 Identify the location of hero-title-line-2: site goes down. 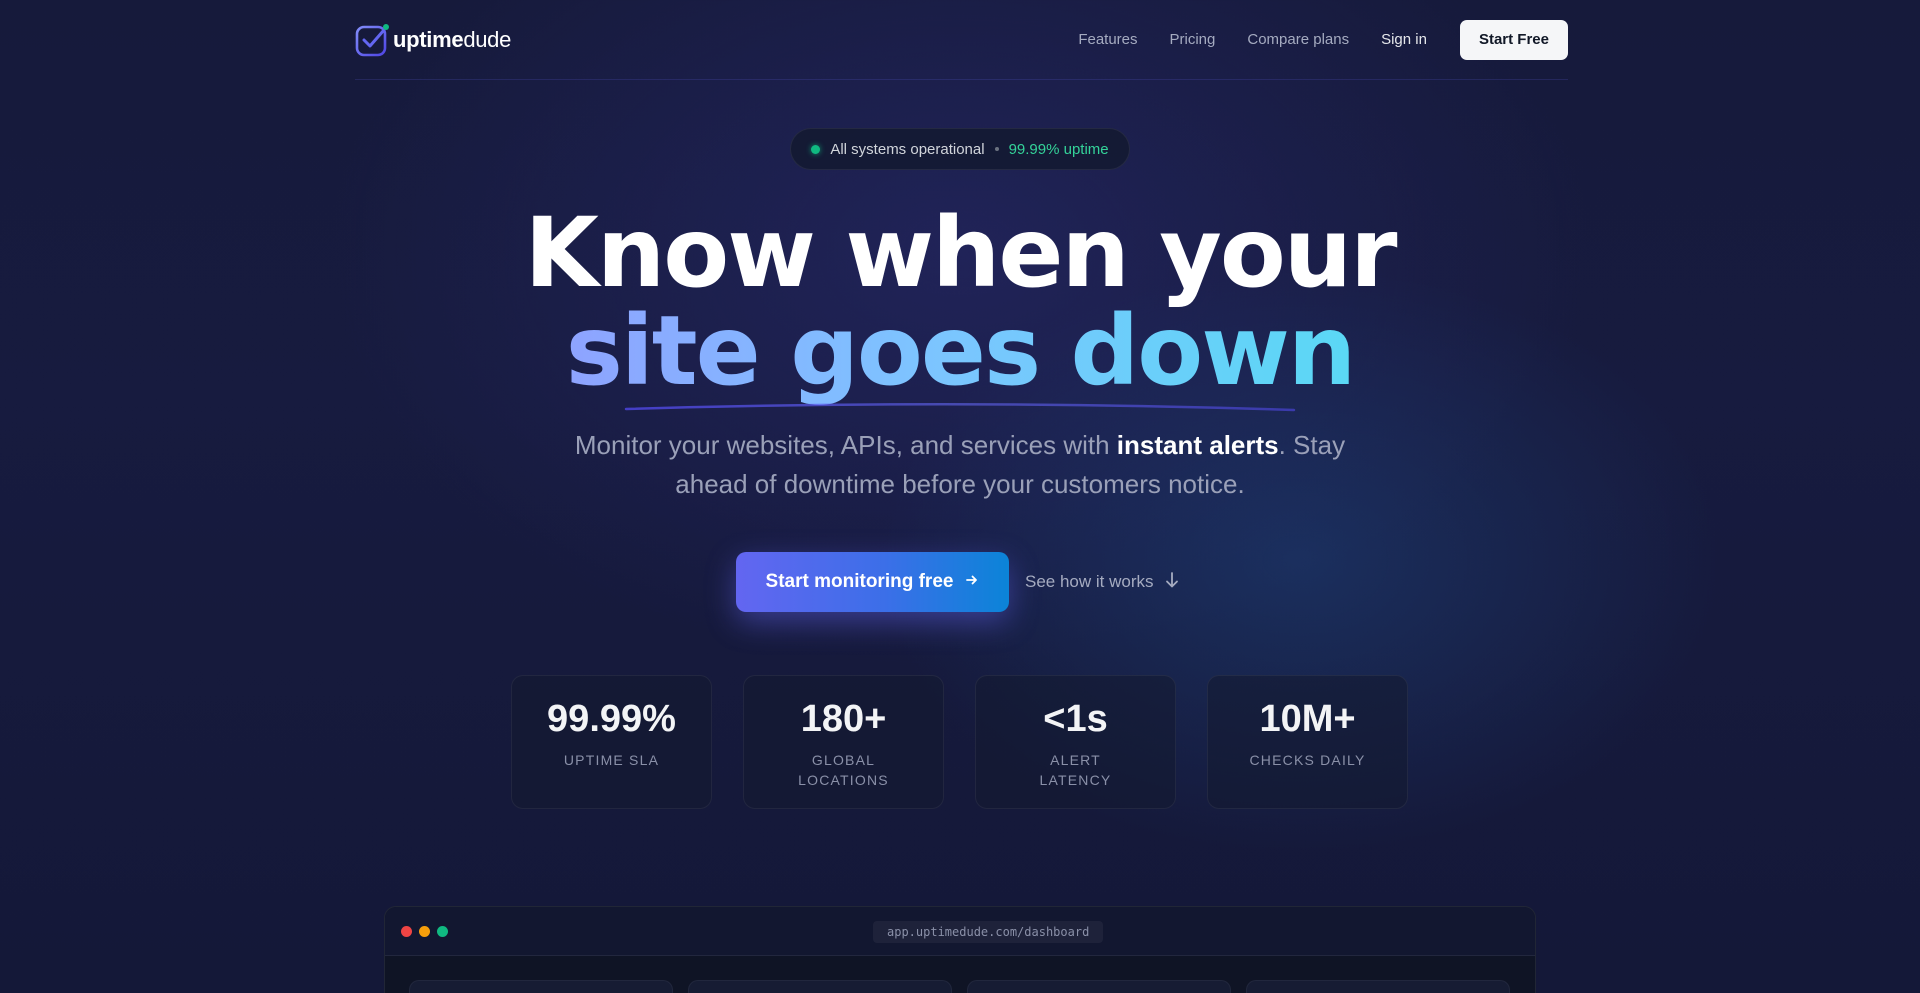
(960, 351).